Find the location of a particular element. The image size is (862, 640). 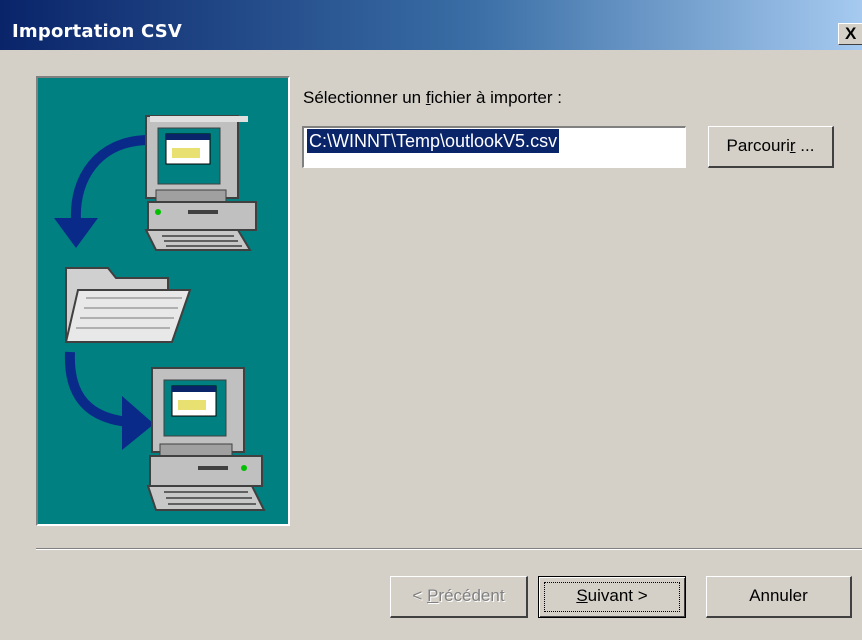

file-label-prefix: Sélectionner un is located at coordinates (364, 97).